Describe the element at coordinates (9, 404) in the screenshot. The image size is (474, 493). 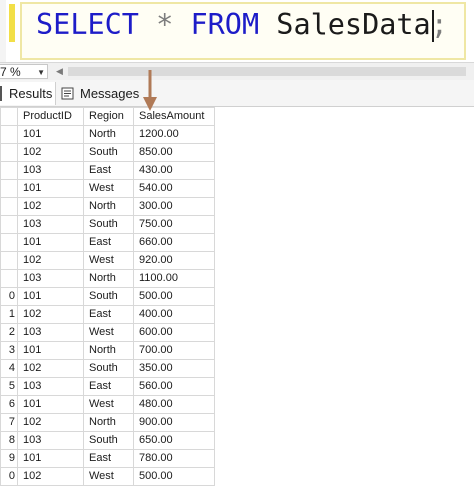
I see `row-number-cell: 6` at that location.